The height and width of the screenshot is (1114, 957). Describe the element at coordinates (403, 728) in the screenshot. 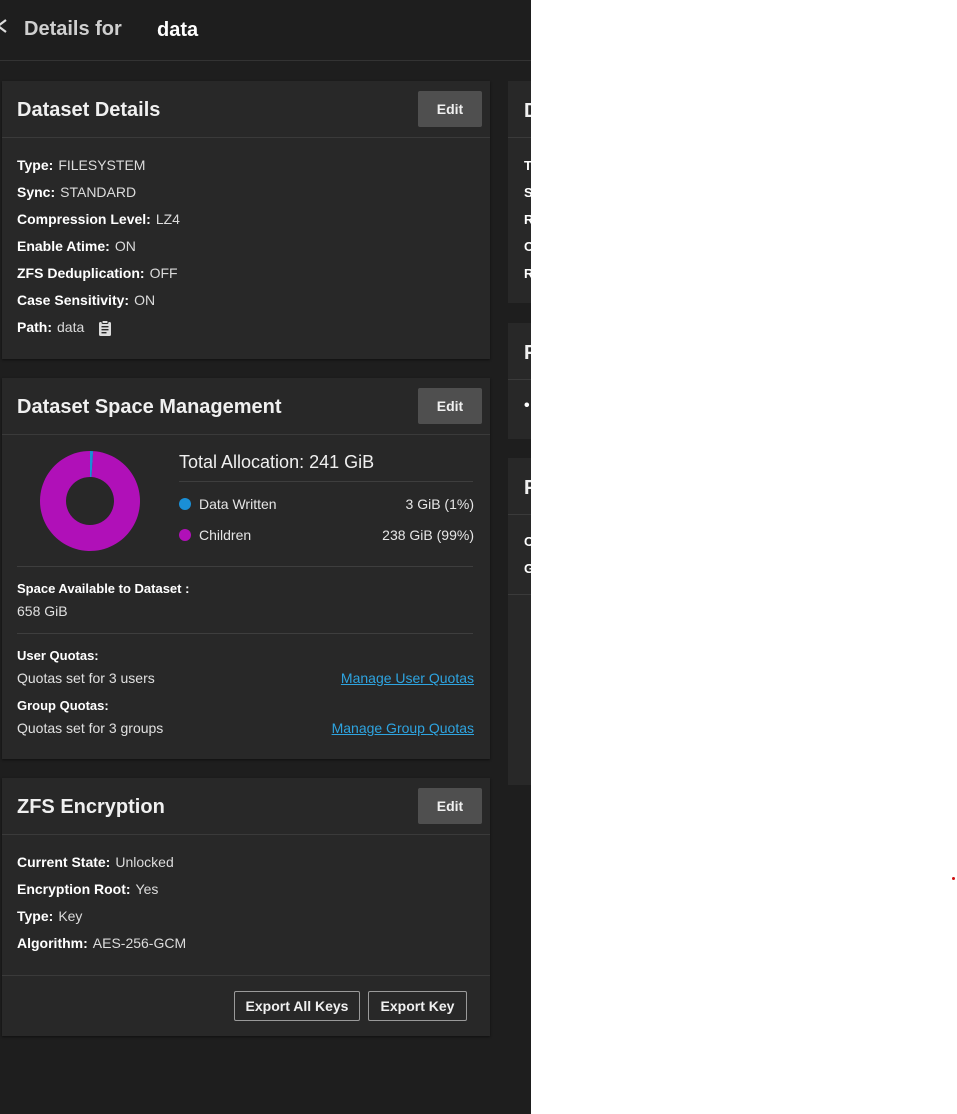

I see `manage-group-quotas-link: Manage Group Quotas` at that location.